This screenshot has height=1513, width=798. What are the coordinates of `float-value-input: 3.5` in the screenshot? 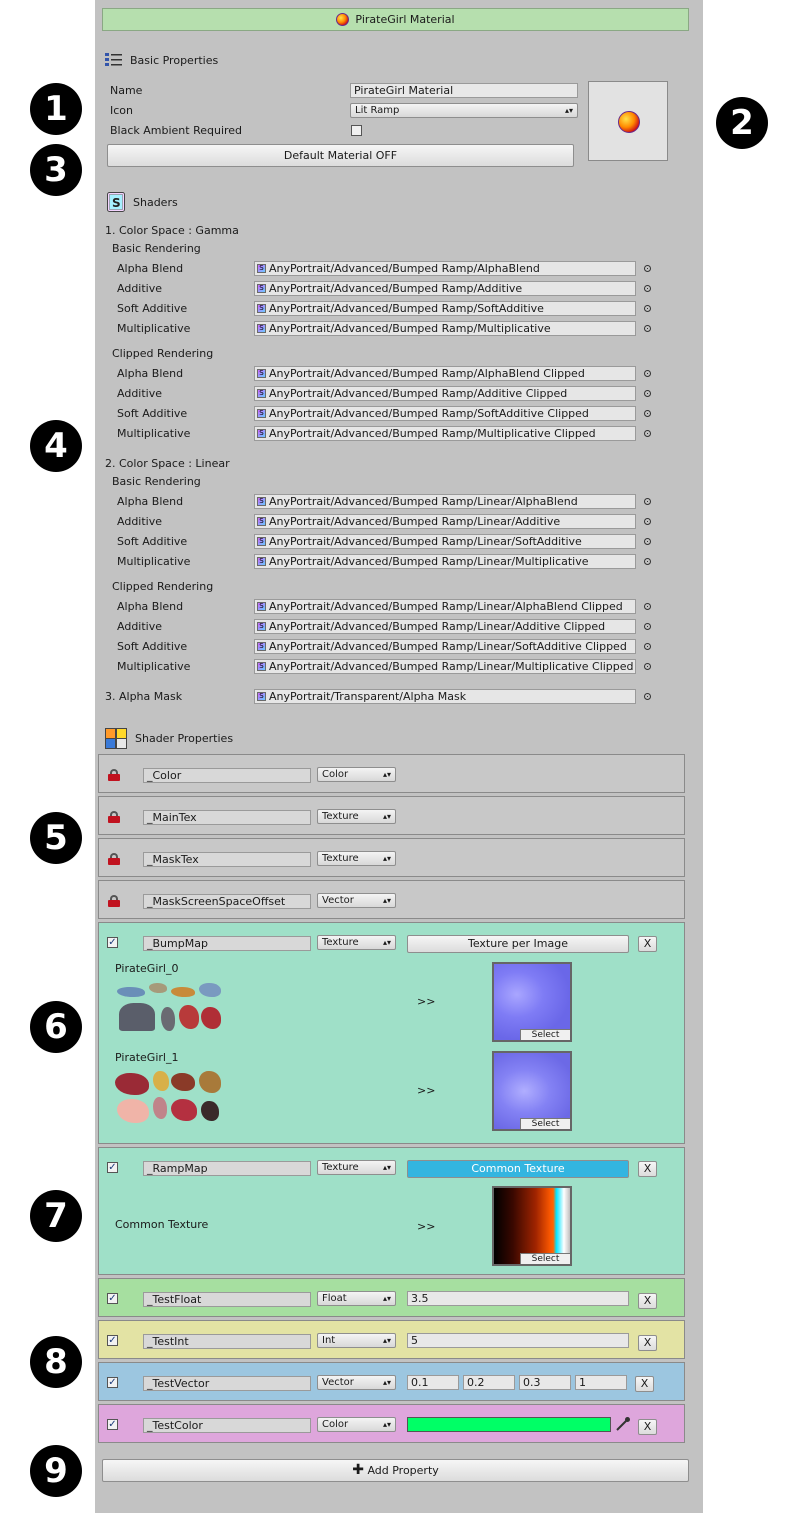 It's located at (518, 1298).